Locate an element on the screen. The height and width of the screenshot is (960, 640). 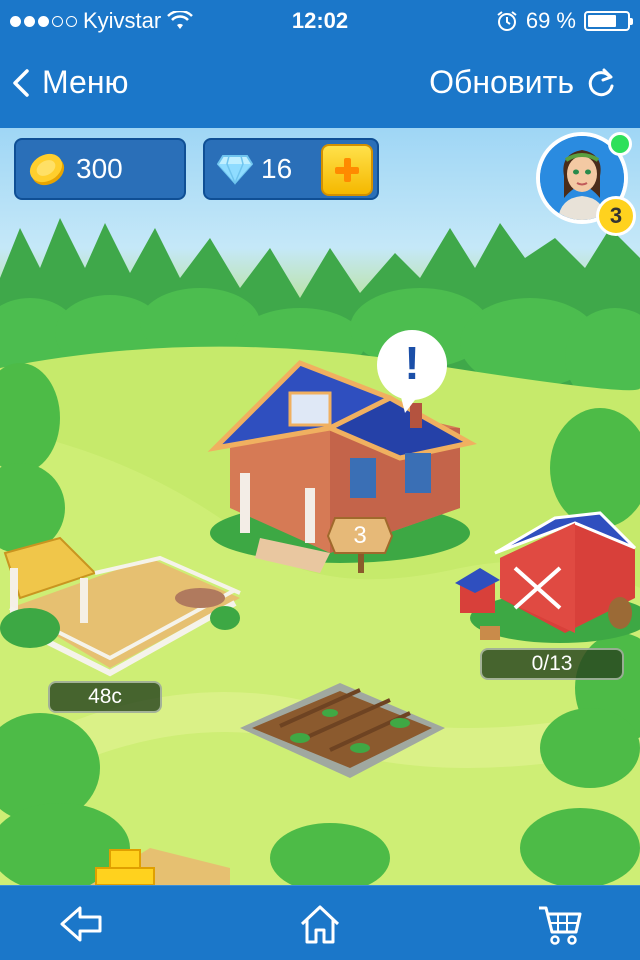
house-alert-mark: ! is located at coordinates (412, 363).